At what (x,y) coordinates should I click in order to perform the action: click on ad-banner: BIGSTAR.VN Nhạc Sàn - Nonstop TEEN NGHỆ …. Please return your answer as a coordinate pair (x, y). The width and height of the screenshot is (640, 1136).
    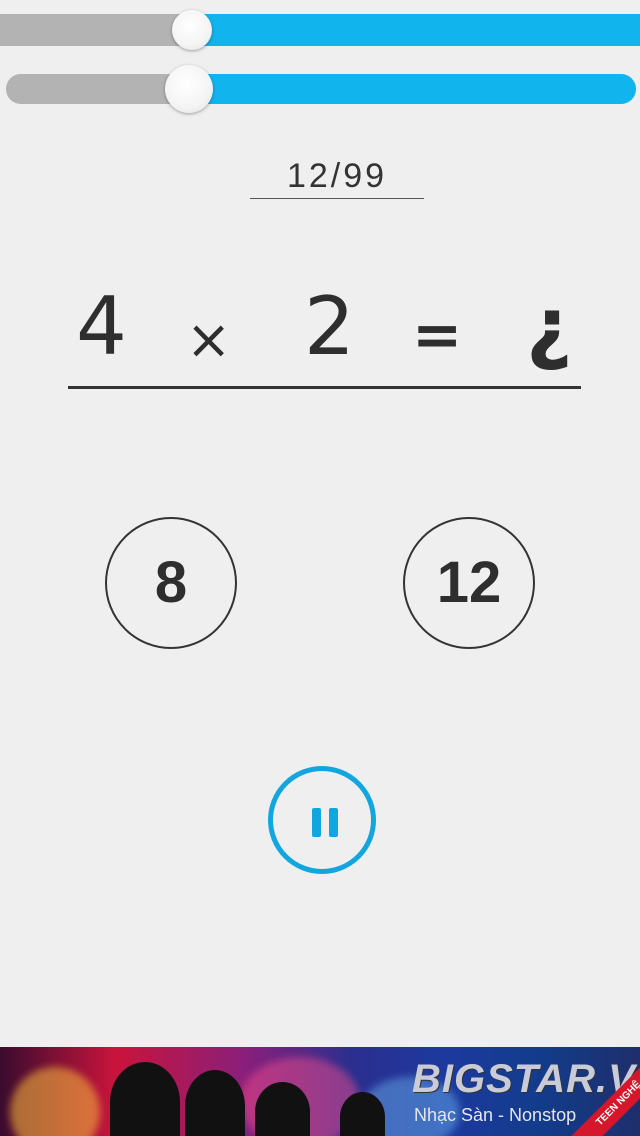
    Looking at the image, I should click on (320, 1091).